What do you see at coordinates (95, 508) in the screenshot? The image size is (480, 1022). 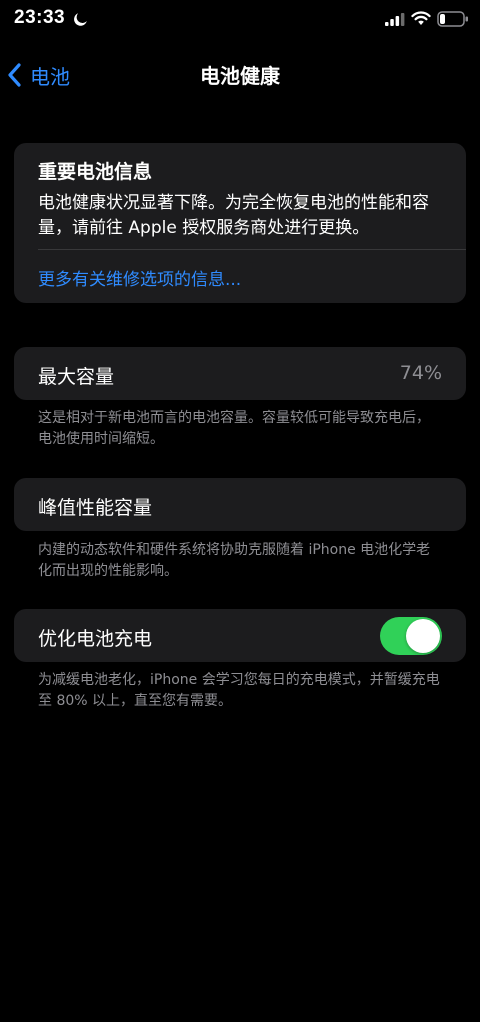 I see `peak-performance-label: 峰值性能容量` at bounding box center [95, 508].